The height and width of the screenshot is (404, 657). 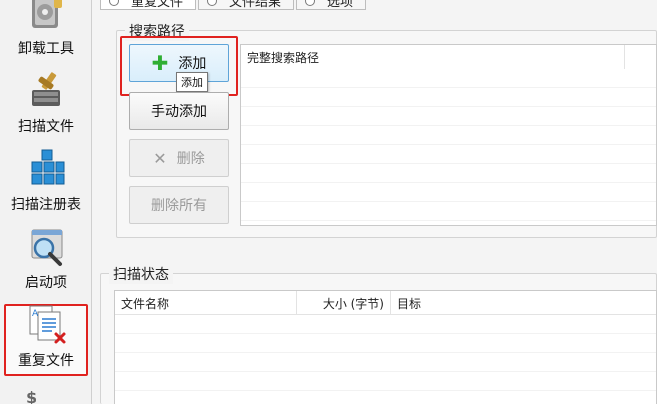 I want to click on scan-status-title: 扫描状态, so click(x=141, y=274).